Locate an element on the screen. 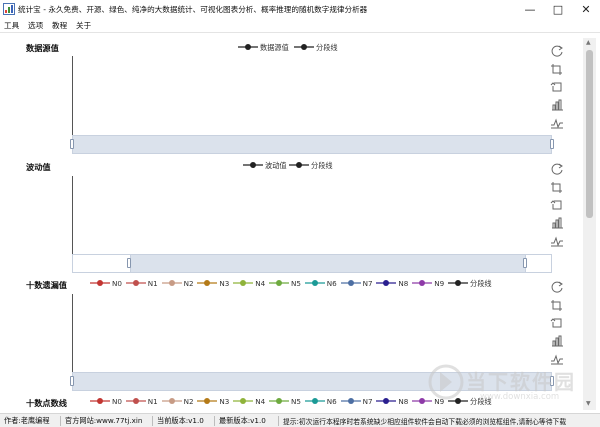 This screenshot has height=427, width=600. close-button: ✕ is located at coordinates (586, 9).